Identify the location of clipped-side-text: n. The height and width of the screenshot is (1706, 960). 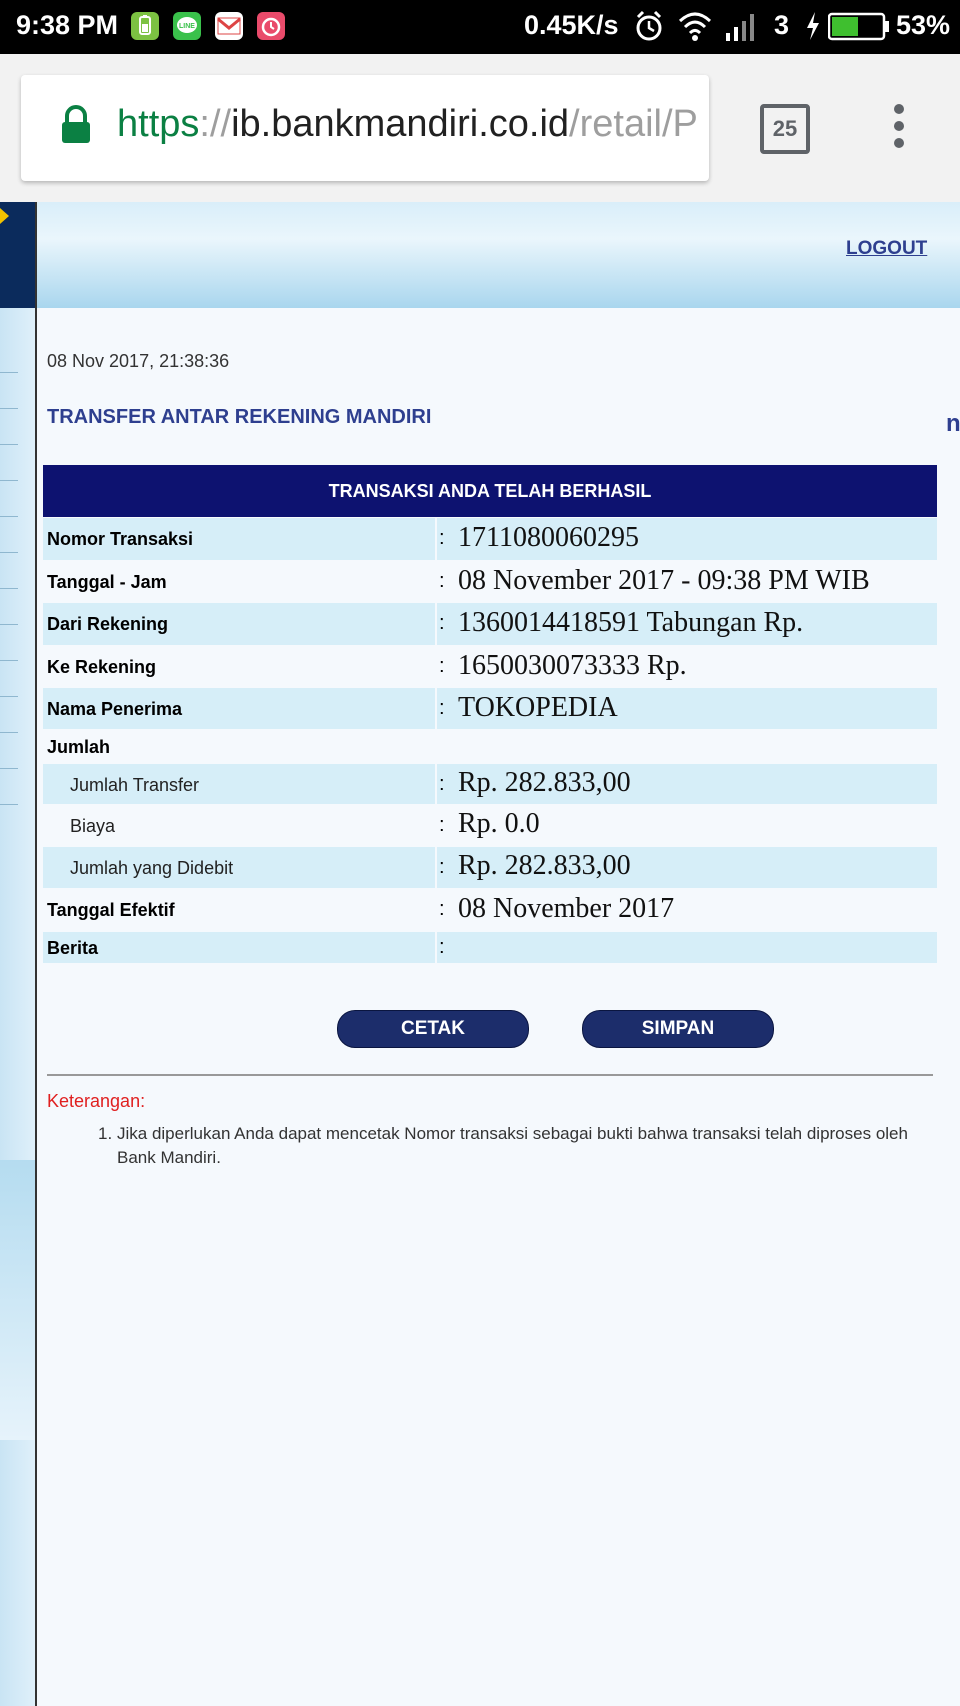
(953, 423).